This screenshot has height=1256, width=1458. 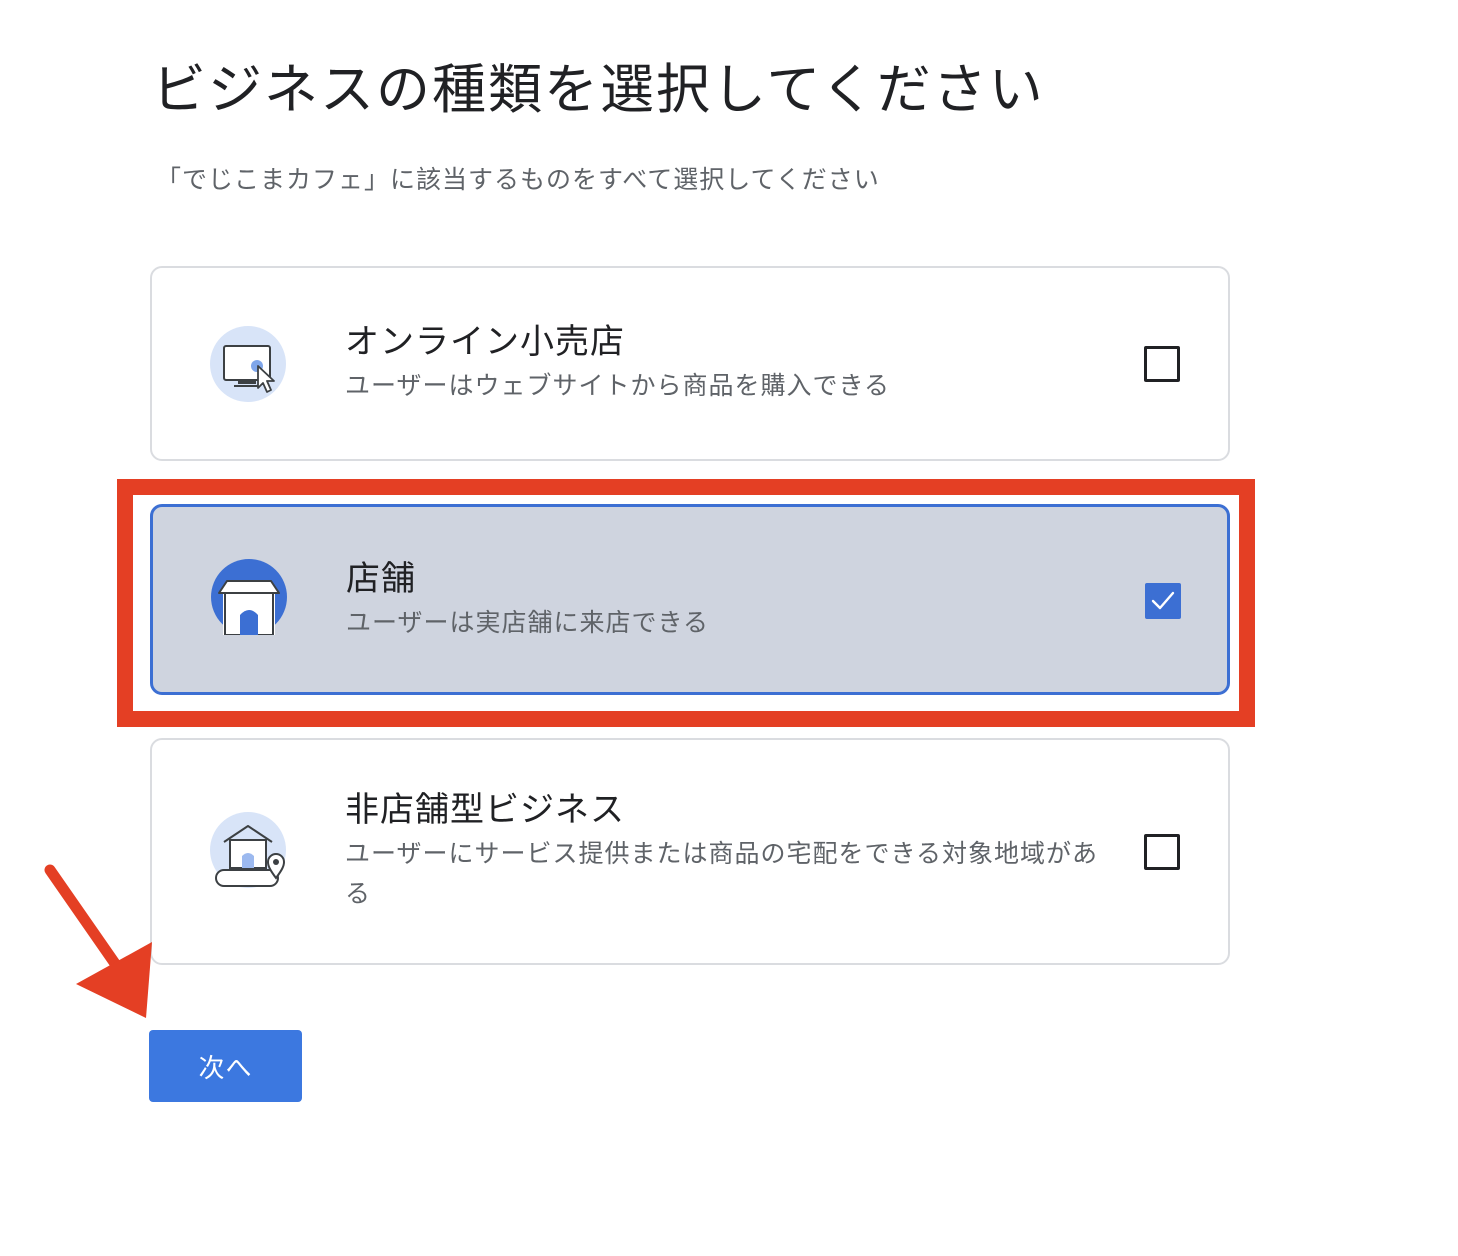 I want to click on option-service-area: 非店舗型ビジネス ユーザーにサービス提供または商品の宅配をできる対象地域がある, so click(x=690, y=851).